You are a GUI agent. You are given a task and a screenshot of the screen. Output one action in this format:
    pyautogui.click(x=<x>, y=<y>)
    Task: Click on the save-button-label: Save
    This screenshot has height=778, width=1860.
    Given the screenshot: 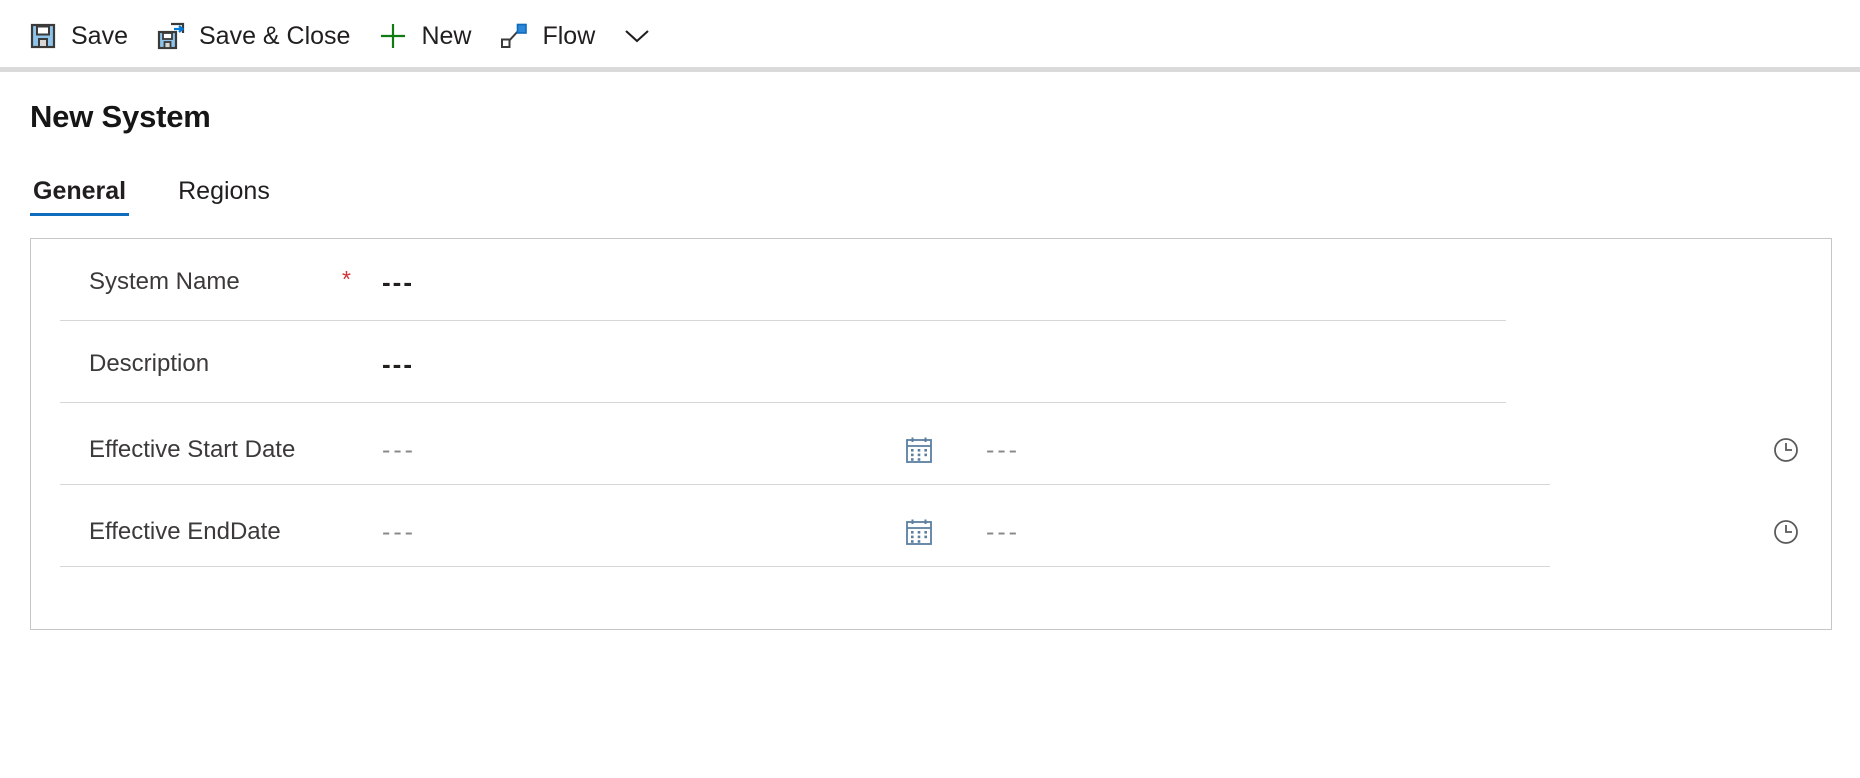 What is the action you would take?
    pyautogui.click(x=99, y=35)
    